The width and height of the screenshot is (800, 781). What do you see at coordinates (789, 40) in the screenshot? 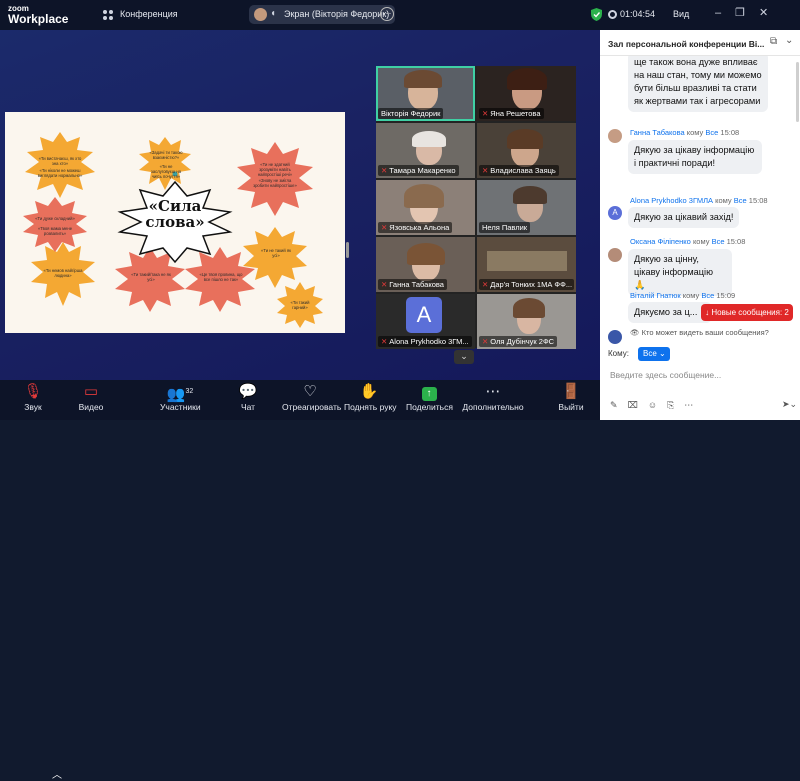
I see `chat-options-chevron-icon: ⌄` at bounding box center [789, 40].